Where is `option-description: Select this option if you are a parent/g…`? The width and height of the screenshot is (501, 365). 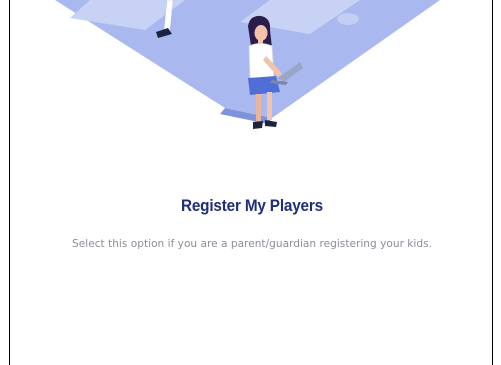
option-description: Select this option if you are a parent/g… is located at coordinates (252, 244).